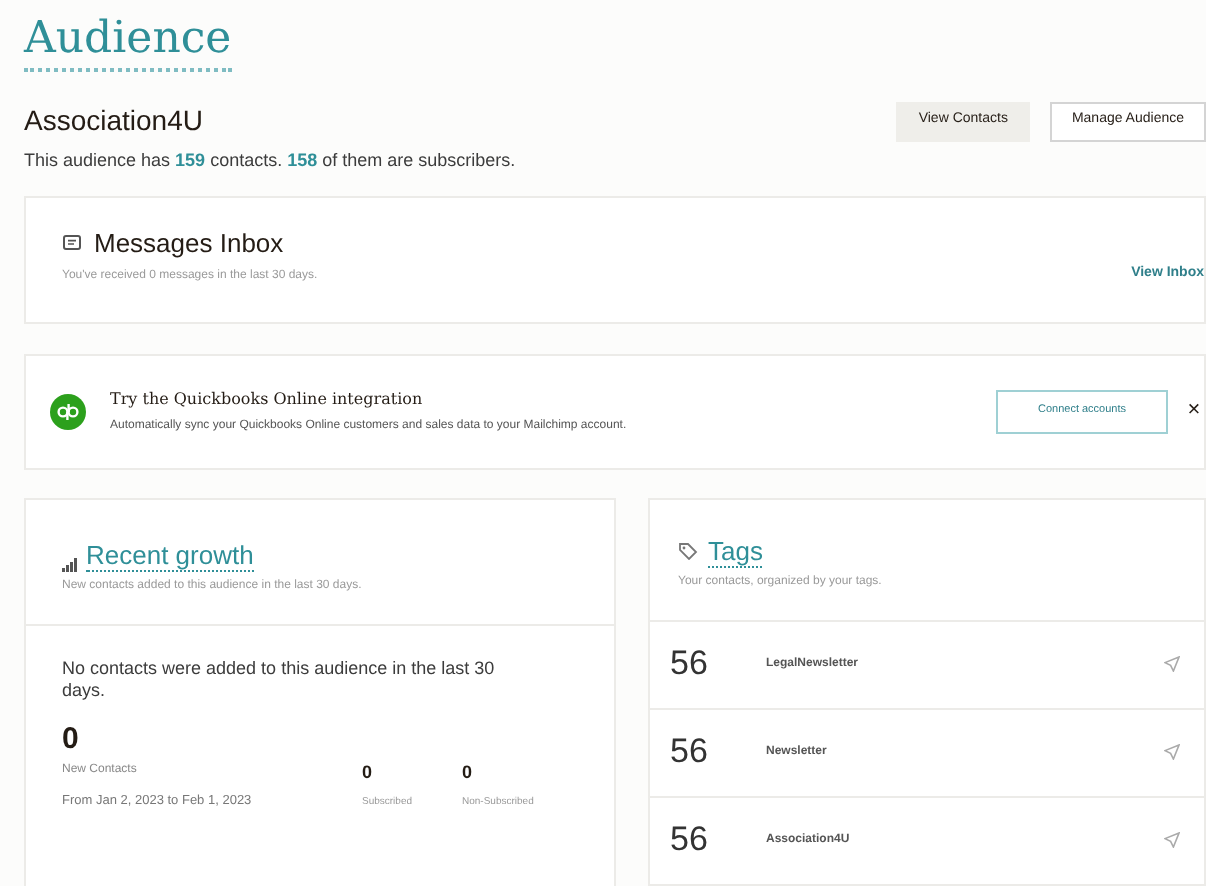 The width and height of the screenshot is (1206, 886). I want to click on page-title: Audience, so click(128, 42).